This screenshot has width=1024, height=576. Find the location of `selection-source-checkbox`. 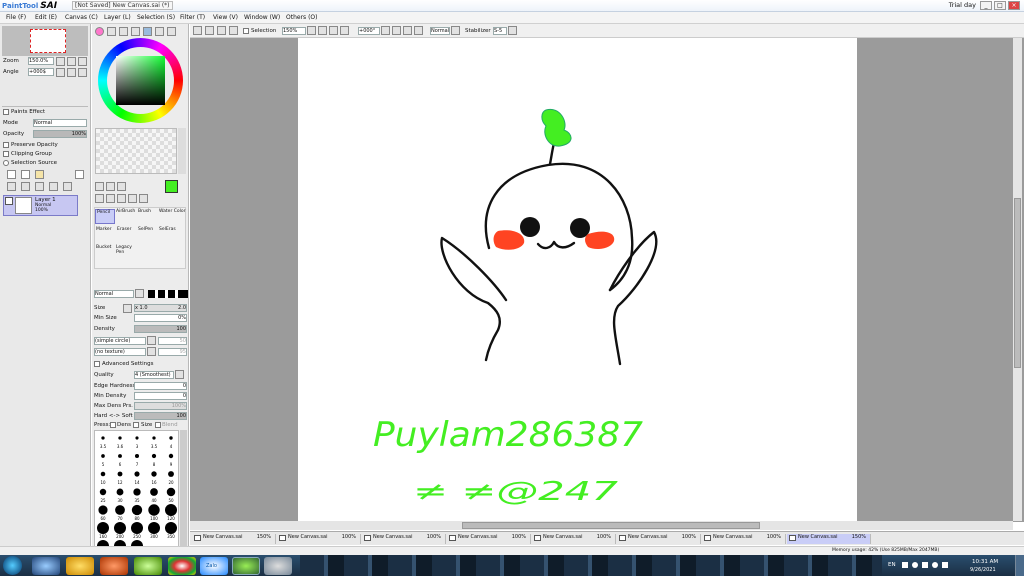

selection-source-checkbox is located at coordinates (6, 163).